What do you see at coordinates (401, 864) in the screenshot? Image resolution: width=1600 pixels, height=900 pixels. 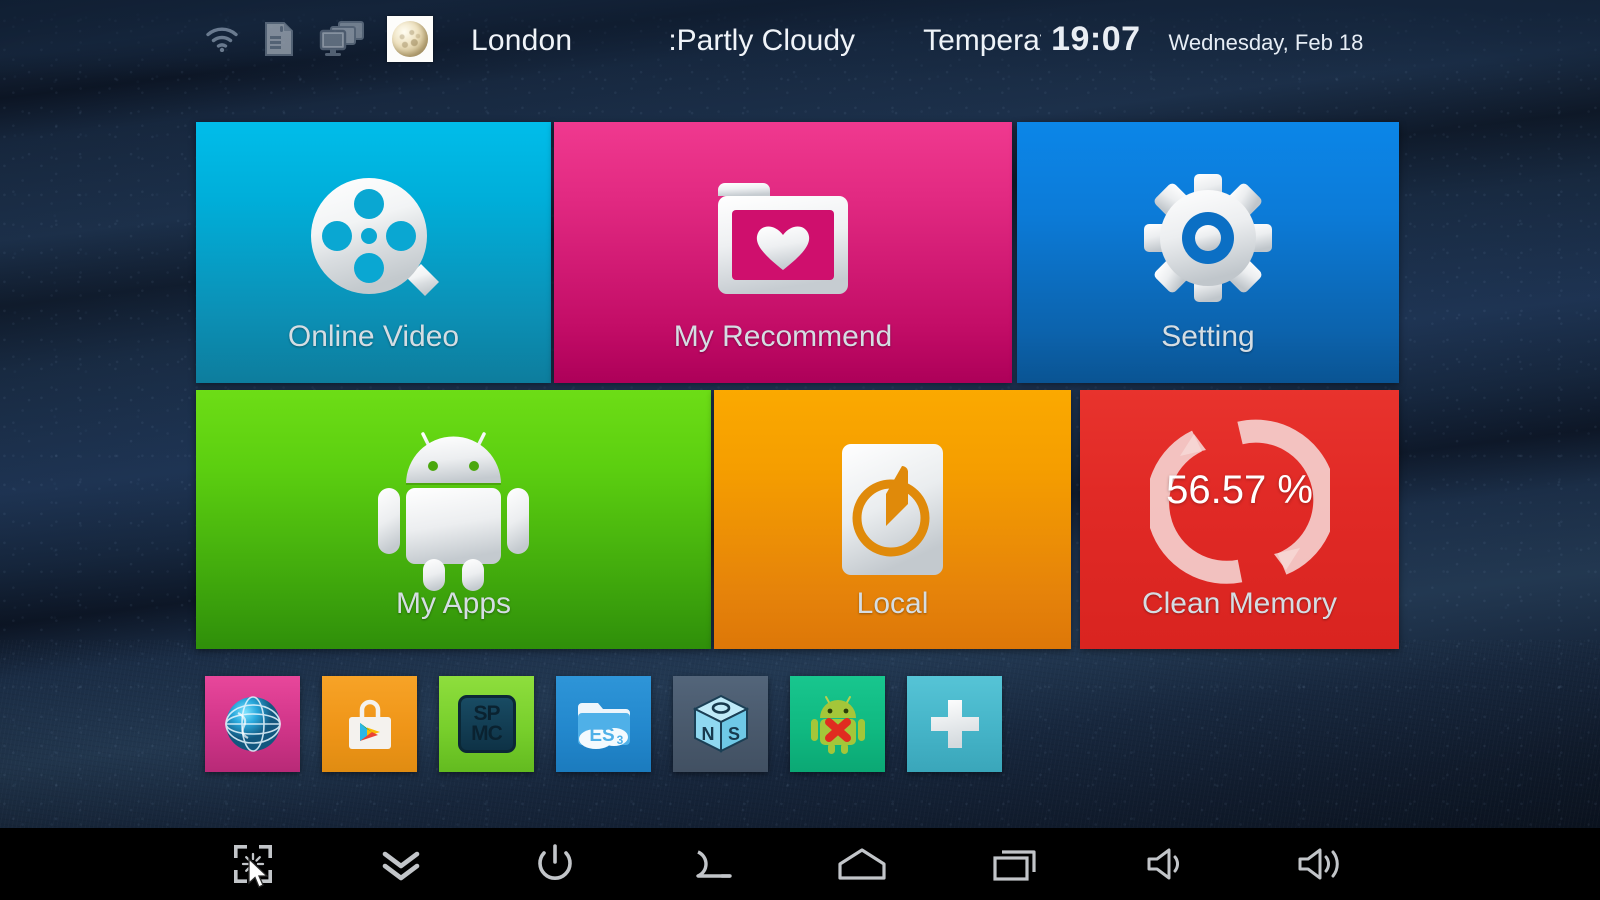 I see `chevron-double-down-icon` at bounding box center [401, 864].